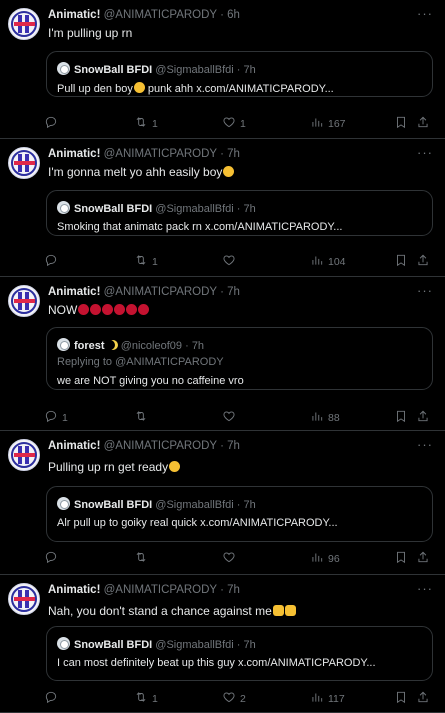 Image resolution: width=445 pixels, height=713 pixels. What do you see at coordinates (155, 261) in the screenshot?
I see `retweet-count: 1` at bounding box center [155, 261].